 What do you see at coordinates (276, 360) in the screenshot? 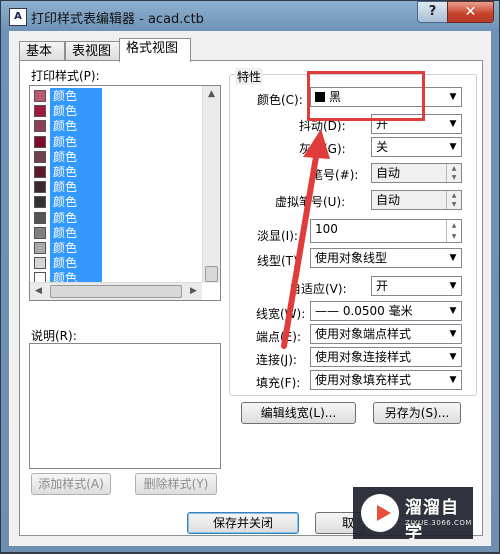
I see `joinstyle-label: 连接(J):` at bounding box center [276, 360].